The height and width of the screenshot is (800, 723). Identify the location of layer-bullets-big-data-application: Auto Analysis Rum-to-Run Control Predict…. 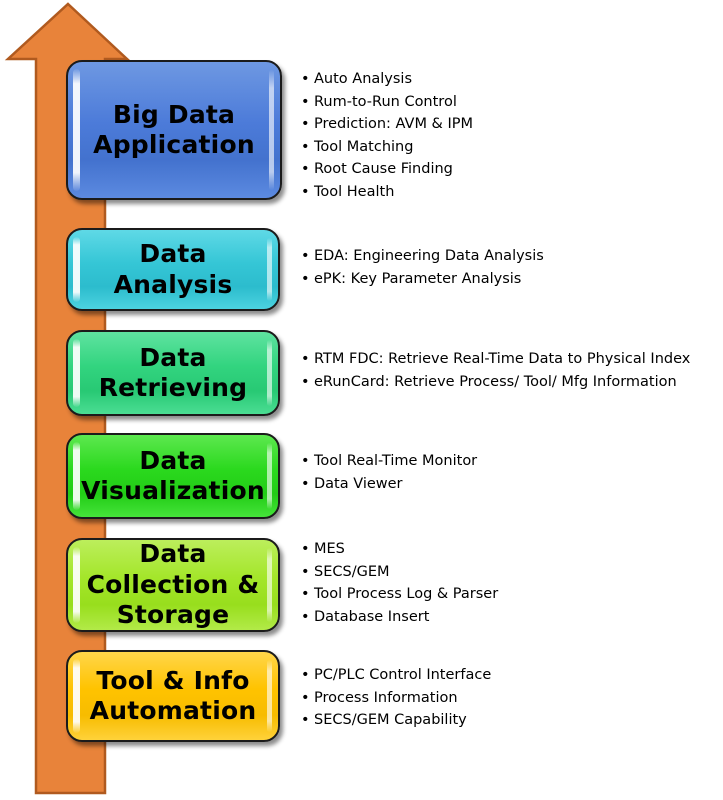
(501, 135).